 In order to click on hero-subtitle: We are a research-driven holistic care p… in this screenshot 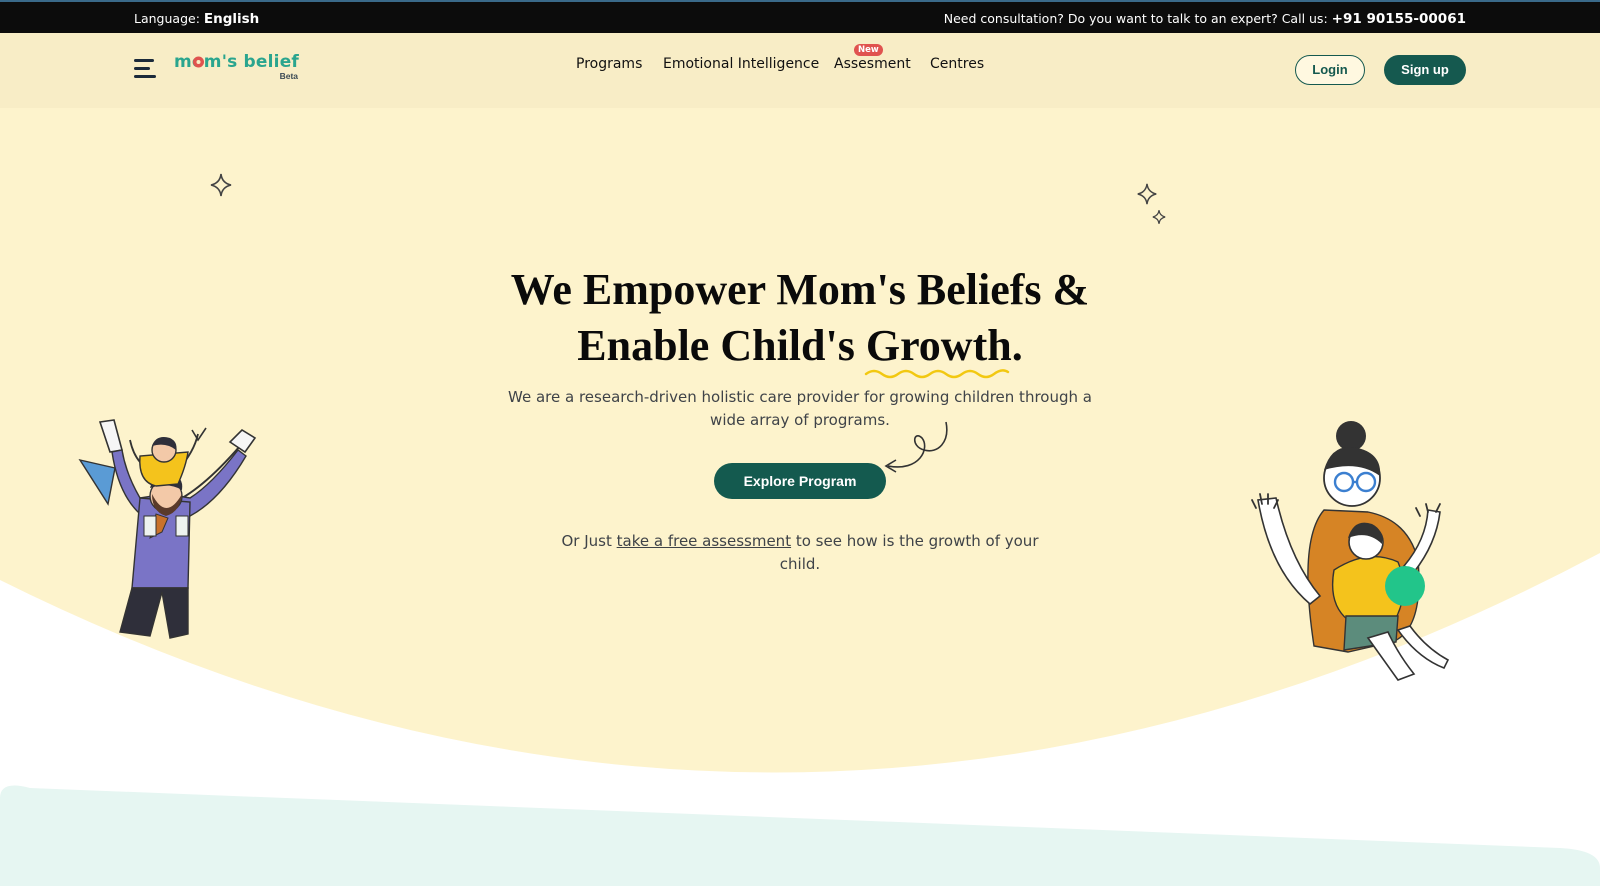, I will do `click(800, 408)`.